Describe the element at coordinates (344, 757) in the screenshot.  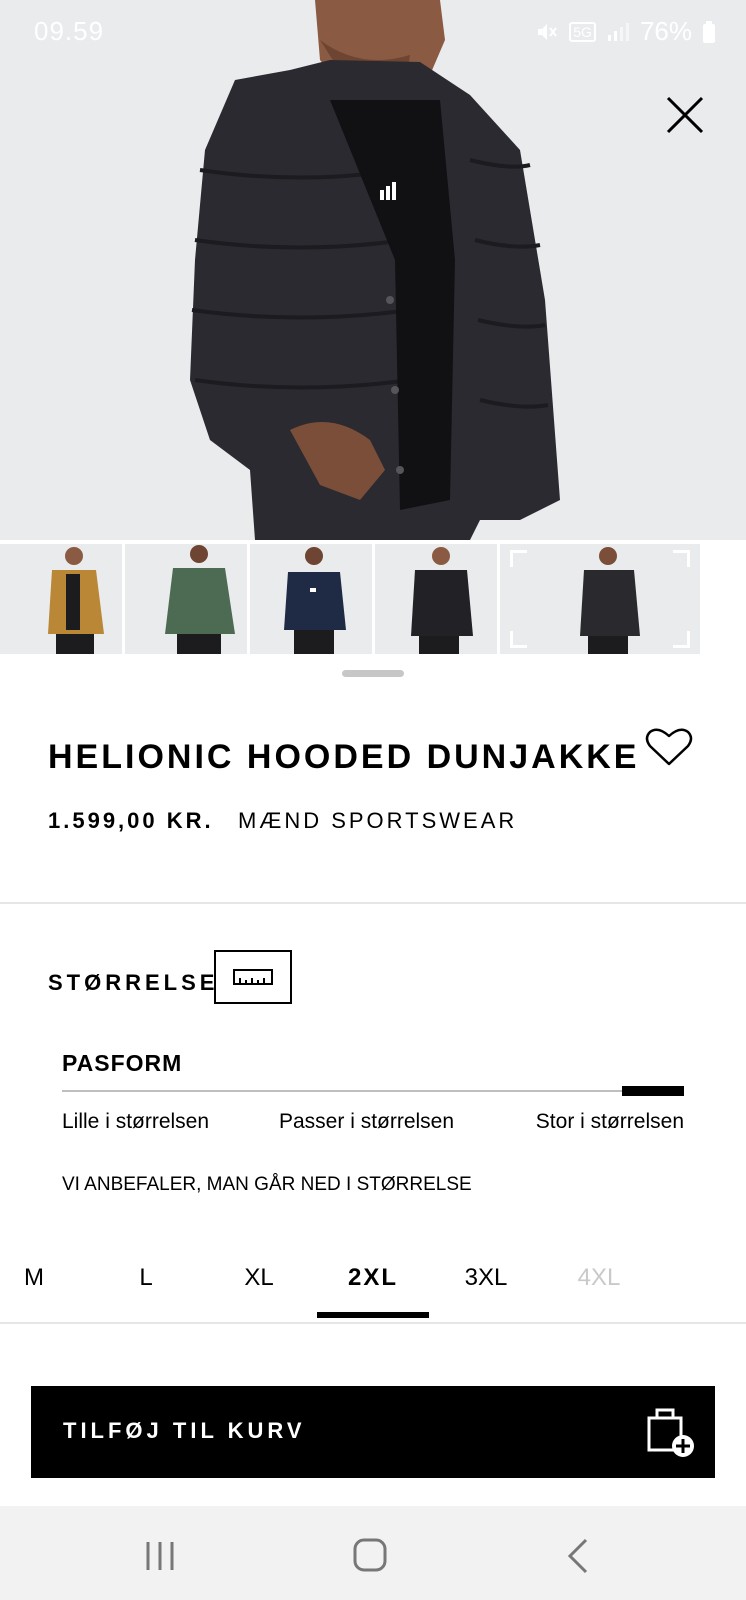
I see `product-title: HELIONIC HOODED DUNJAKKE` at that location.